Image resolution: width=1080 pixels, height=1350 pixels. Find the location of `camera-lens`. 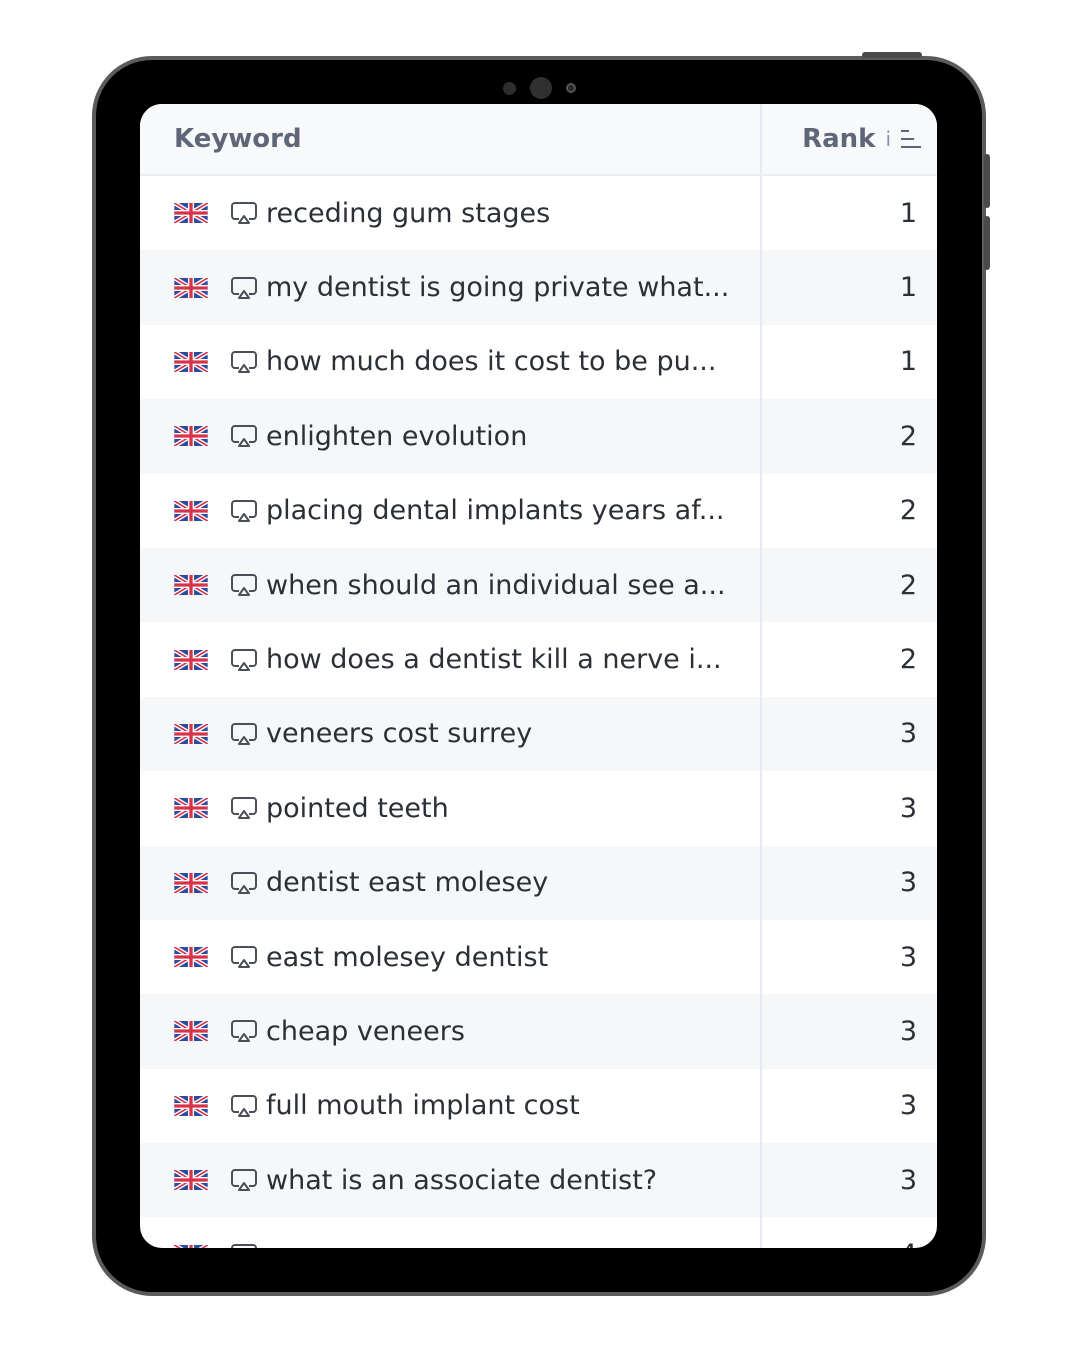

camera-lens is located at coordinates (540, 88).